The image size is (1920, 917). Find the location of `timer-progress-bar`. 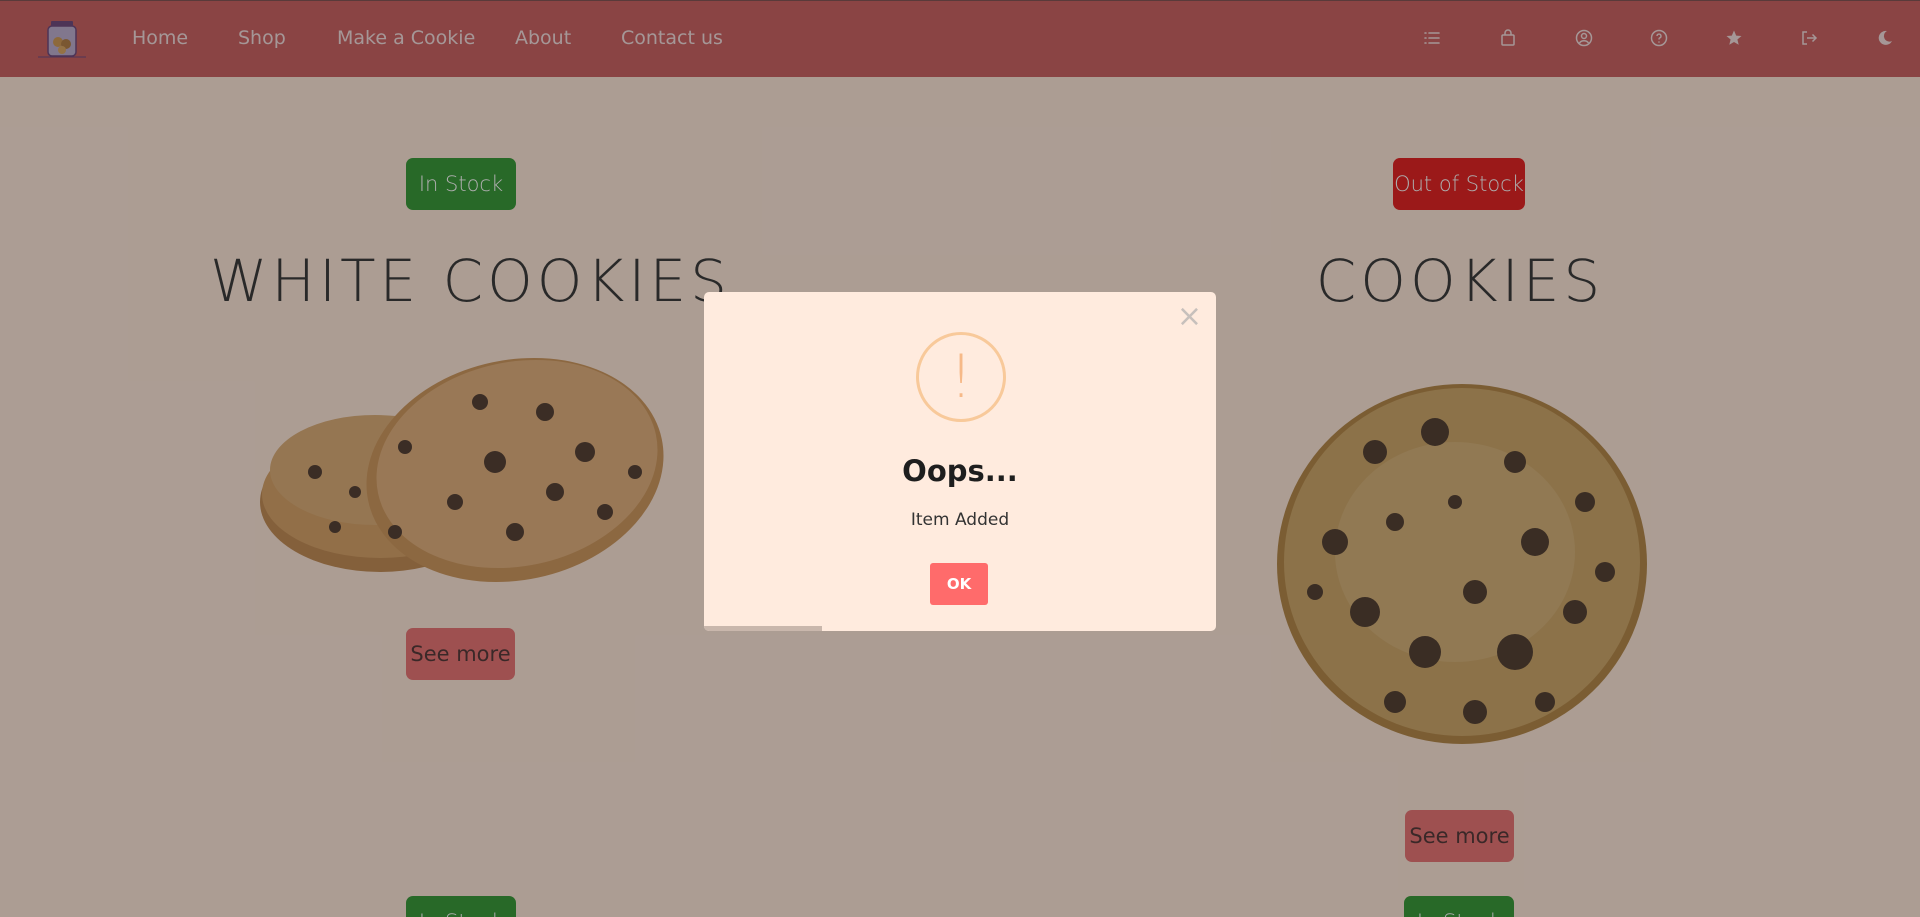

timer-progress-bar is located at coordinates (960, 628).